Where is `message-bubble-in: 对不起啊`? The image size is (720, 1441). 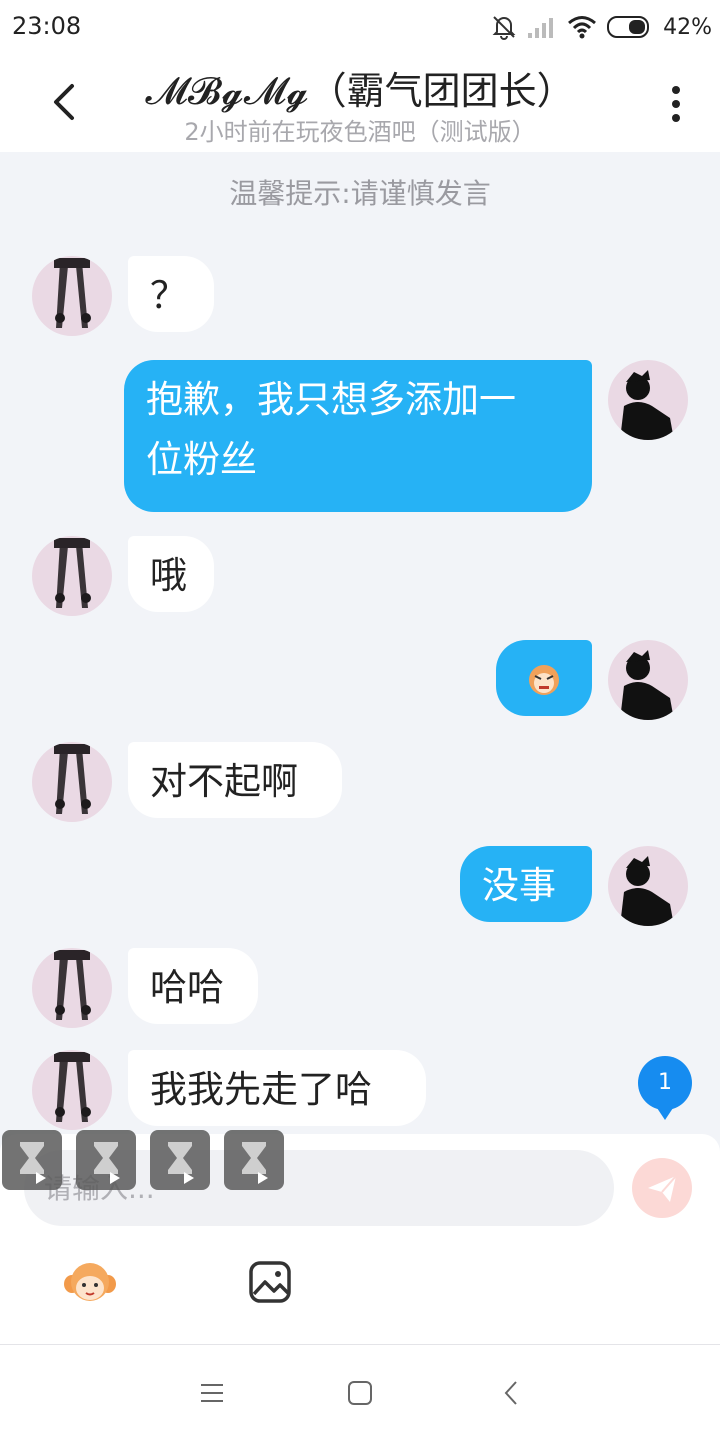 message-bubble-in: 对不起啊 is located at coordinates (235, 780).